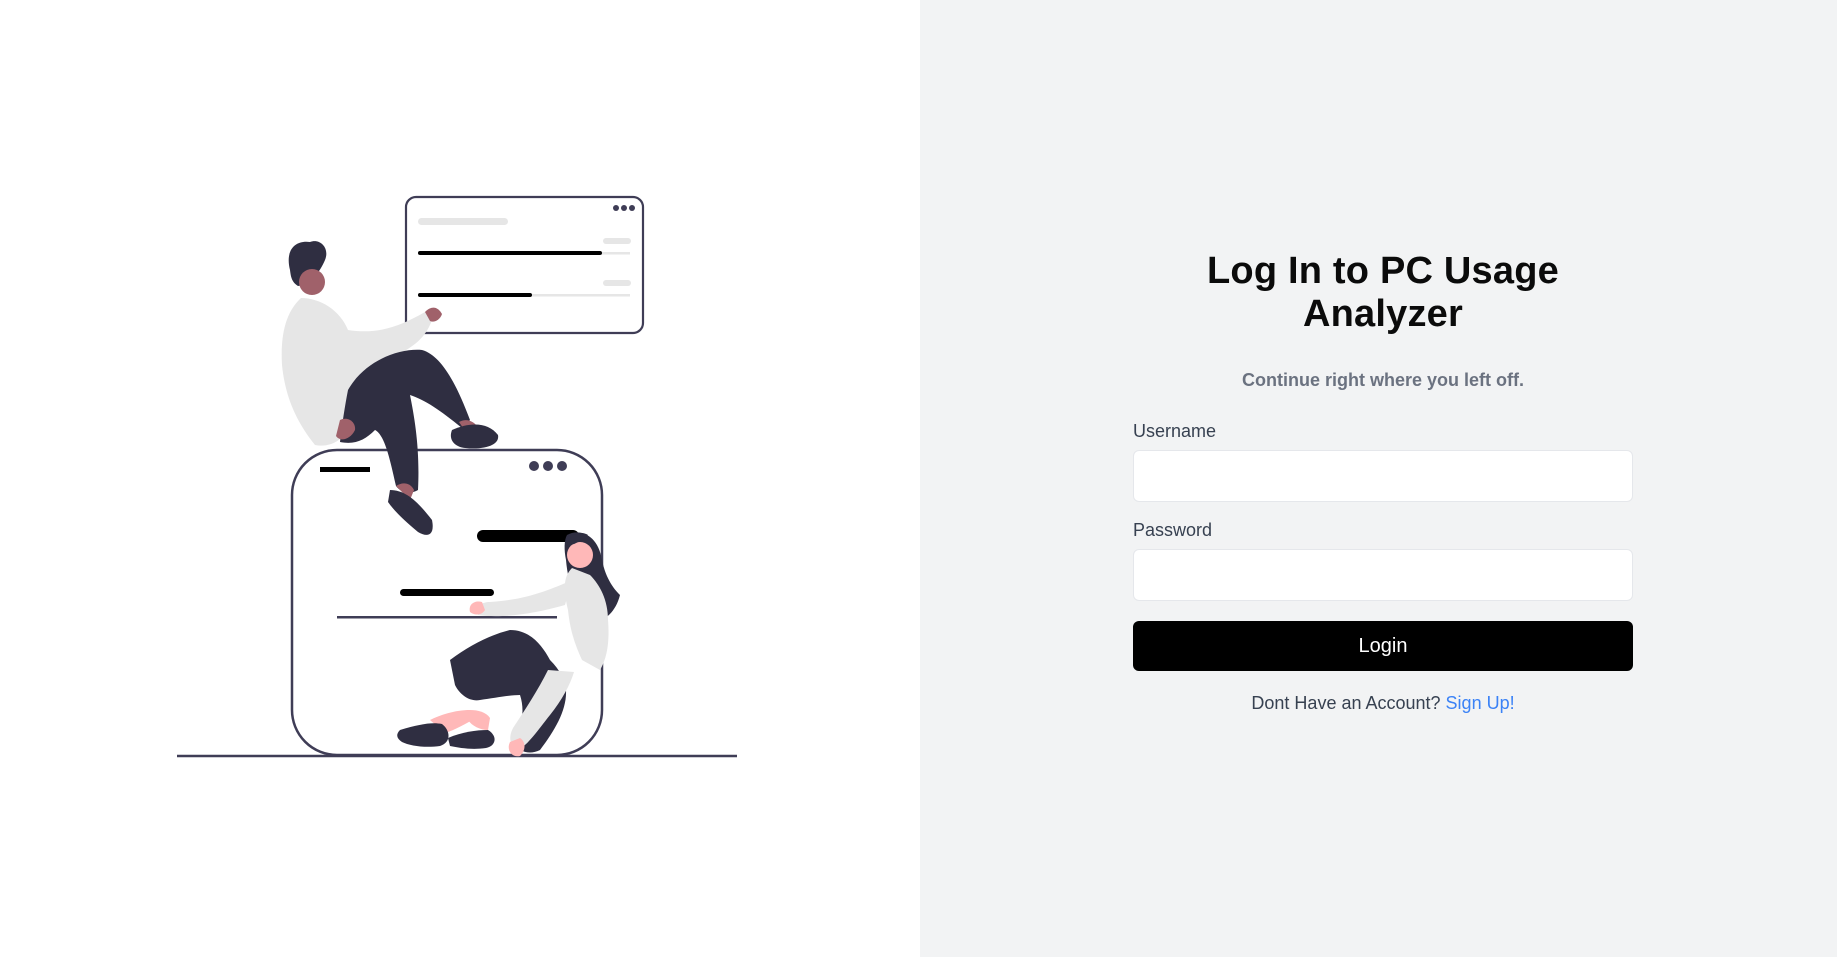  What do you see at coordinates (1383, 575) in the screenshot?
I see `password-input` at bounding box center [1383, 575].